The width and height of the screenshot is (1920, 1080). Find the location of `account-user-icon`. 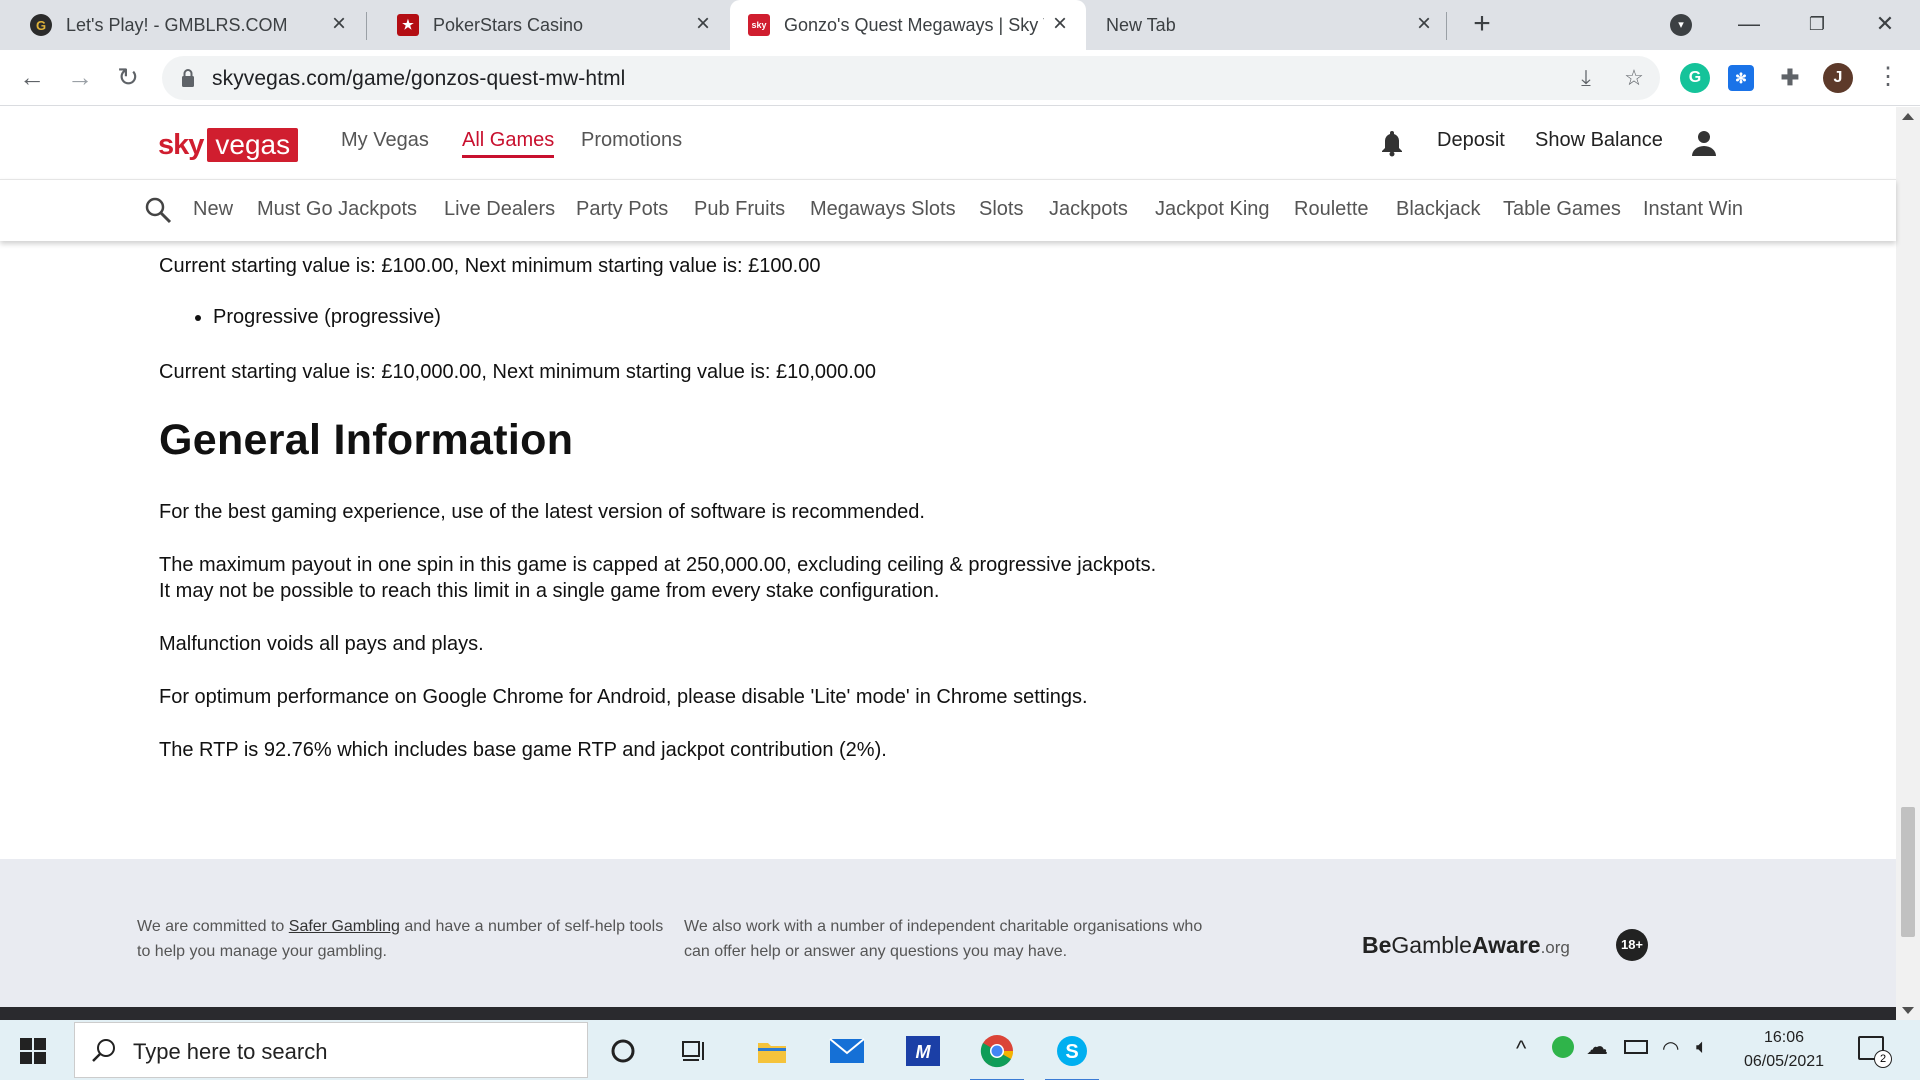

account-user-icon is located at coordinates (1704, 143).